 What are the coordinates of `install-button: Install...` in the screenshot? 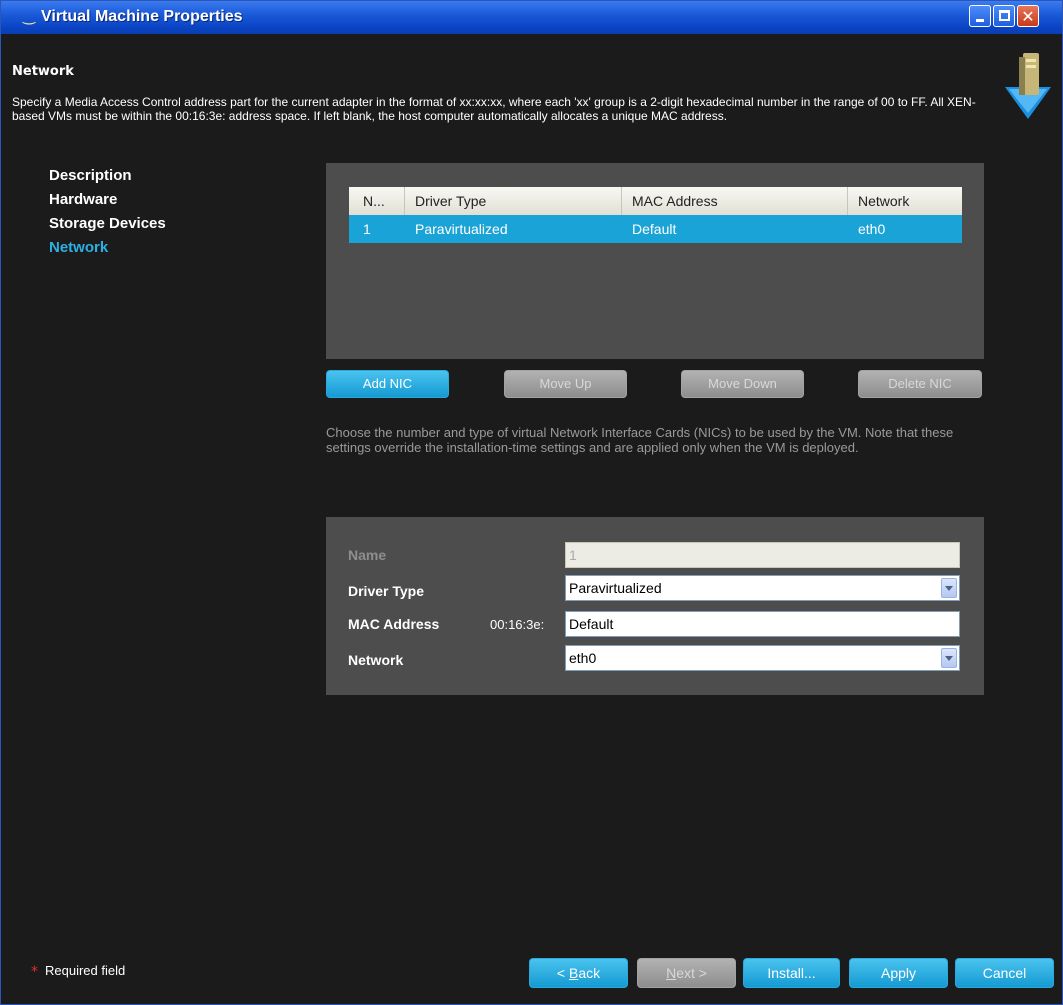 It's located at (791, 973).